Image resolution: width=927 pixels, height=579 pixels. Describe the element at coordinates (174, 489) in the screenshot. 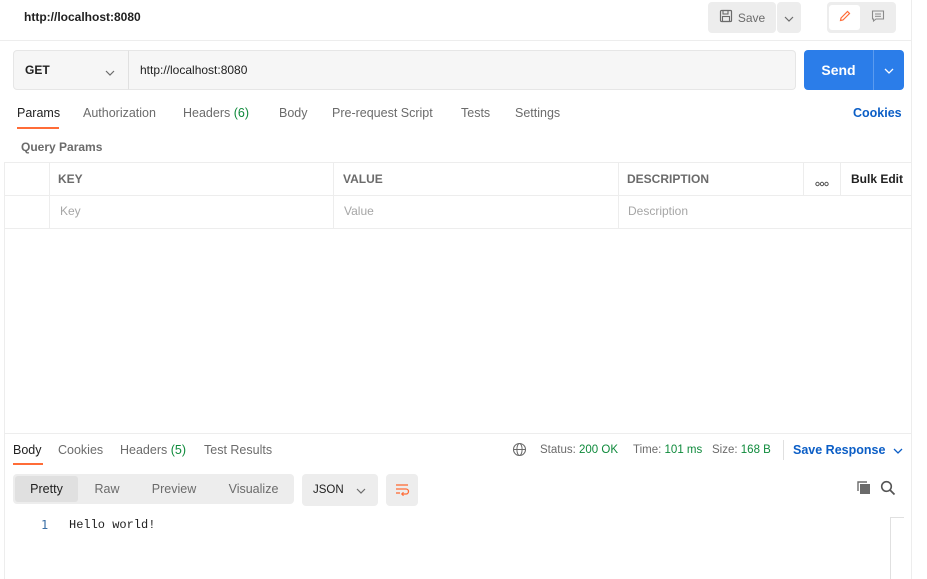

I see `view-preview-button: Preview` at that location.